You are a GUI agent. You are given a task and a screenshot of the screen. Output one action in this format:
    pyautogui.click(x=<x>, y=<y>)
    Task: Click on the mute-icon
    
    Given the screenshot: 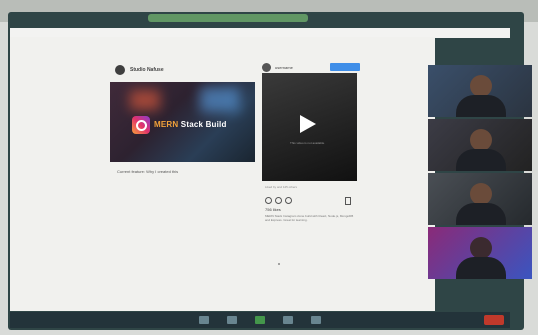 What is the action you would take?
    pyautogui.click(x=204, y=320)
    